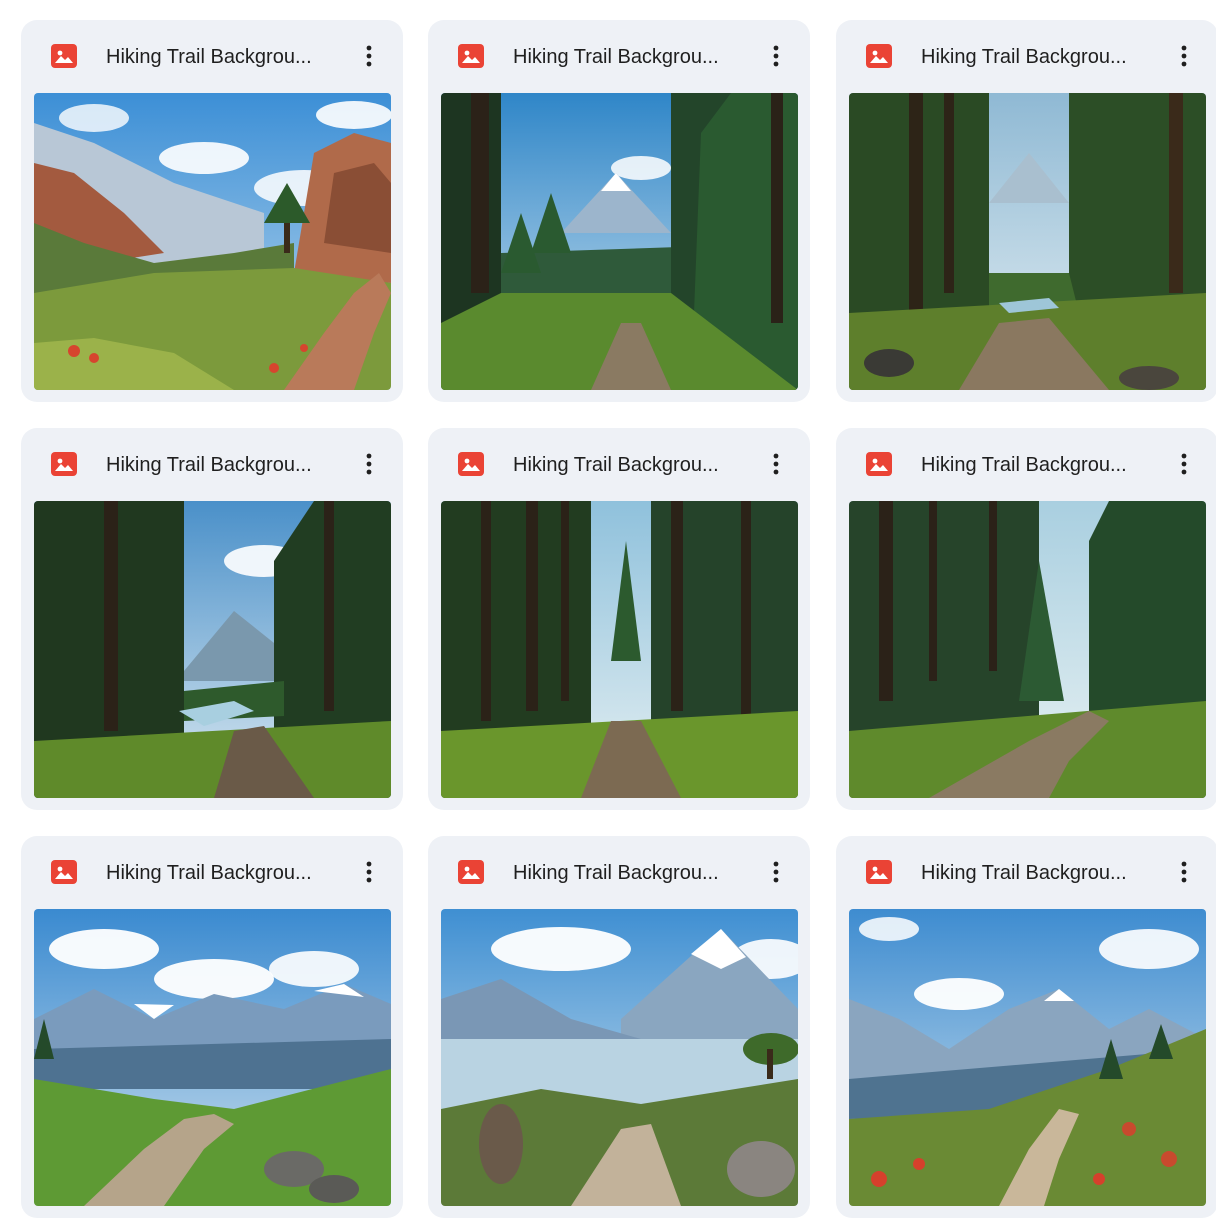 This screenshot has height=1226, width=1216. I want to click on mountain-valley-rocky-trail-thumbnail, so click(212, 241).